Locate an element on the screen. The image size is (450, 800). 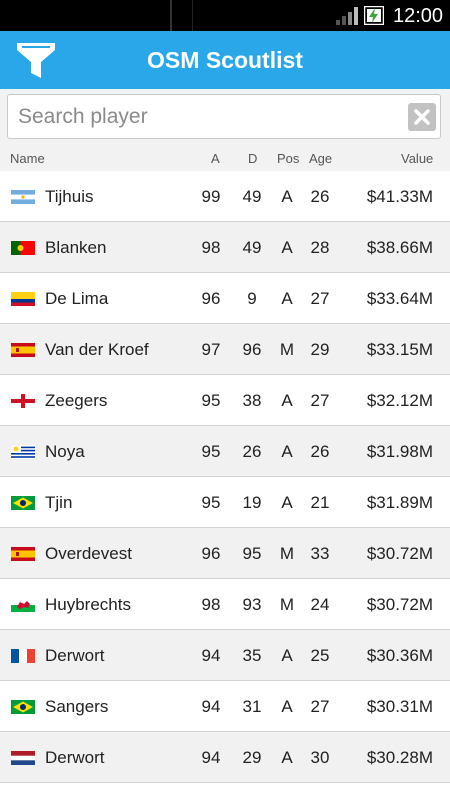
filter-funnel-icon is located at coordinates (36, 60).